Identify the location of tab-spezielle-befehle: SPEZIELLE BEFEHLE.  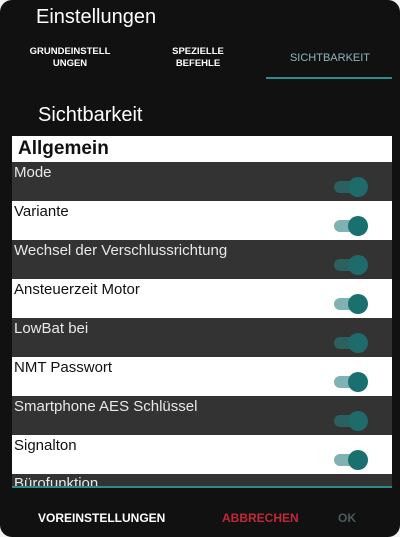
(198, 58).